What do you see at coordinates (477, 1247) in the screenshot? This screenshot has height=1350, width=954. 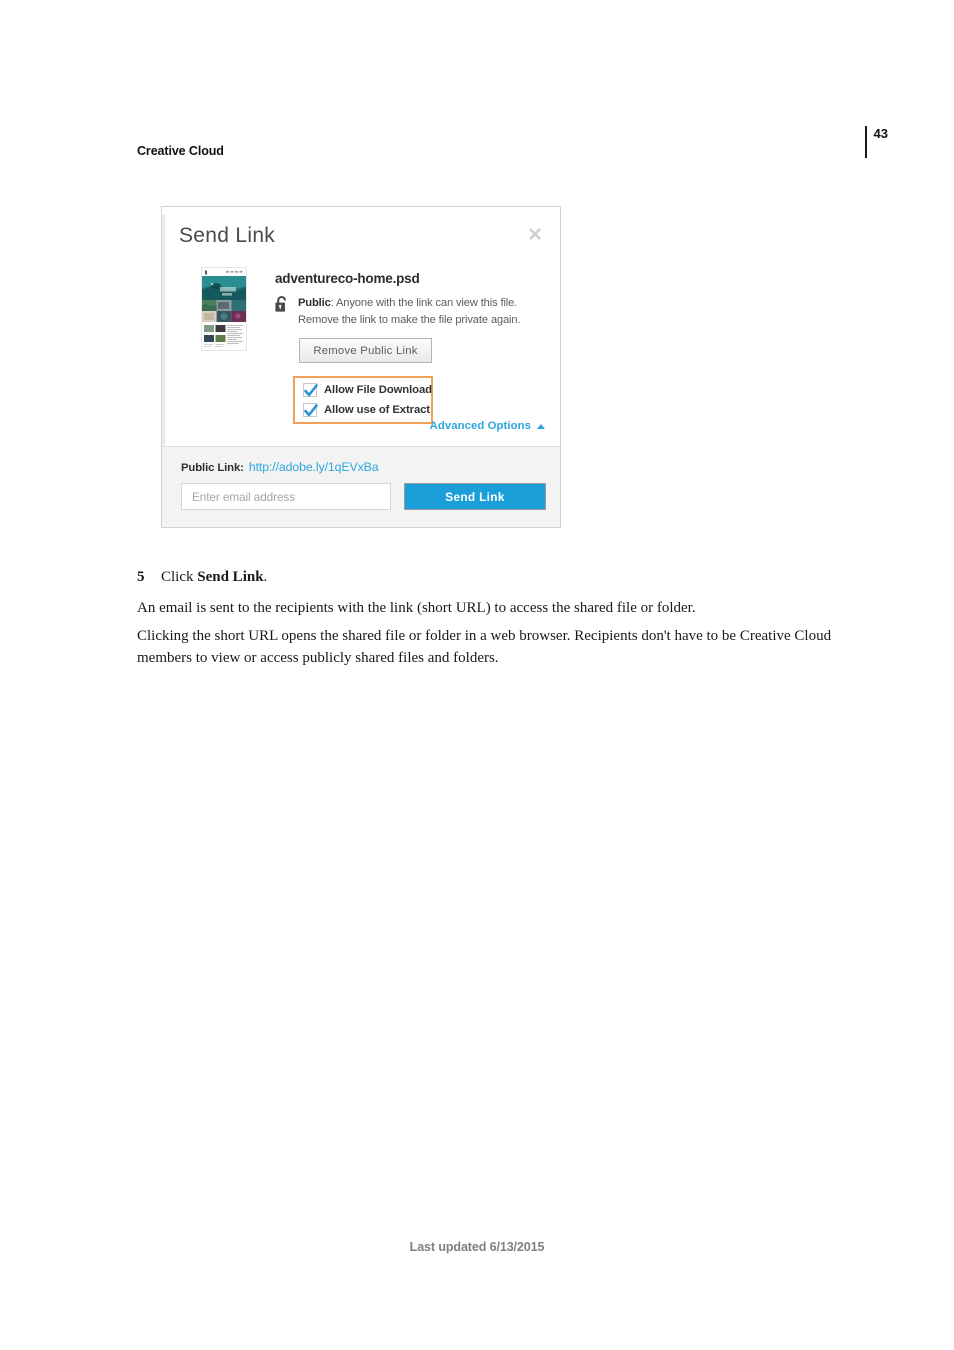 I see `last-updated-footer: Last updated 6/13/2015` at bounding box center [477, 1247].